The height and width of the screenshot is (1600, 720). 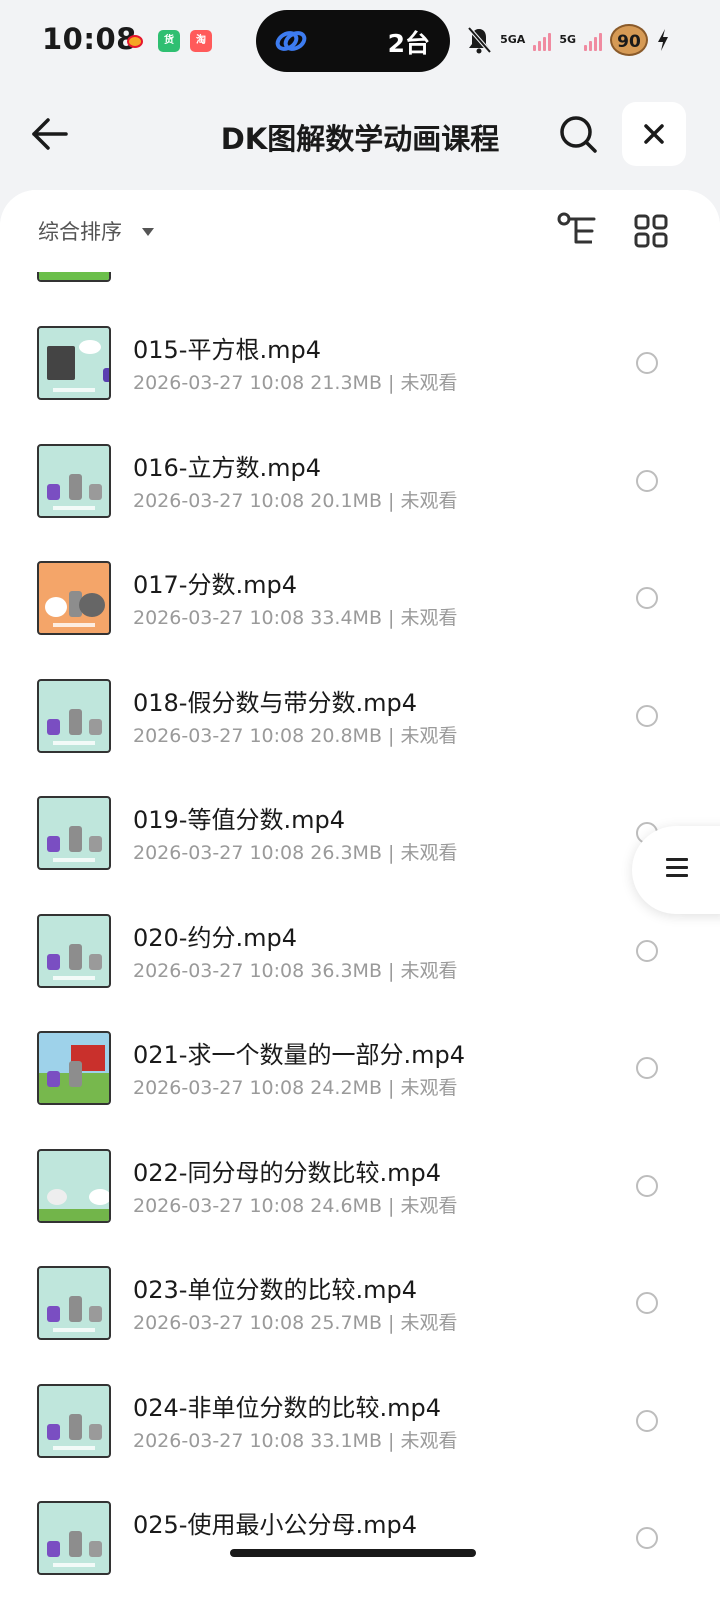 I want to click on file-name: 023-单位分数的比较.mp4, so click(x=275, y=1290).